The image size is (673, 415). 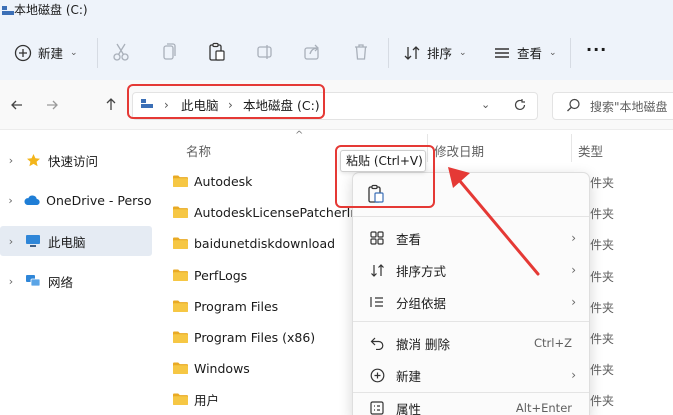 I want to click on column-header-date: 修改日期, so click(x=459, y=150).